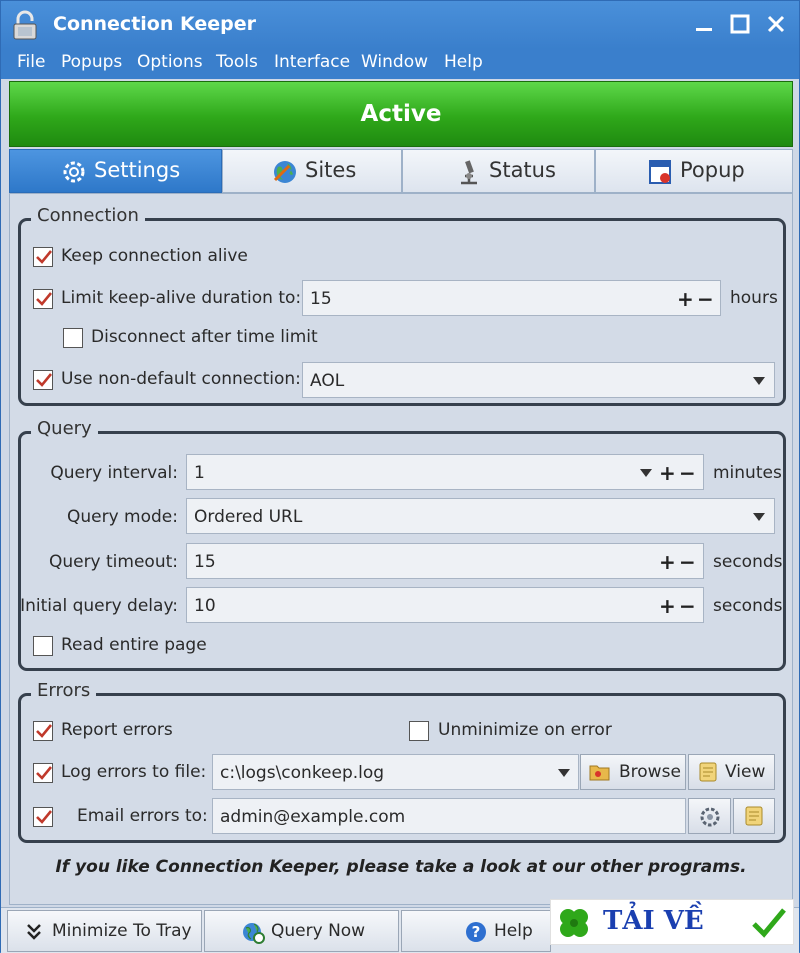 The height and width of the screenshot is (953, 800). I want to click on padlock-icon, so click(25, 25).